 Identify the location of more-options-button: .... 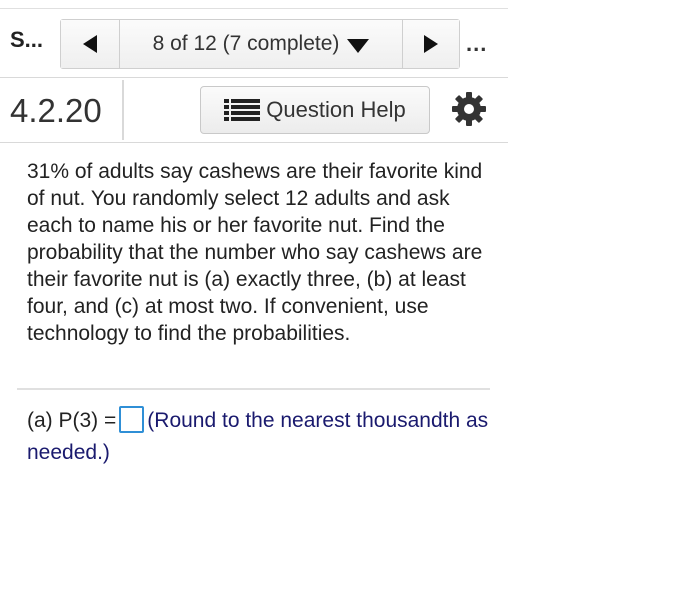
(476, 44).